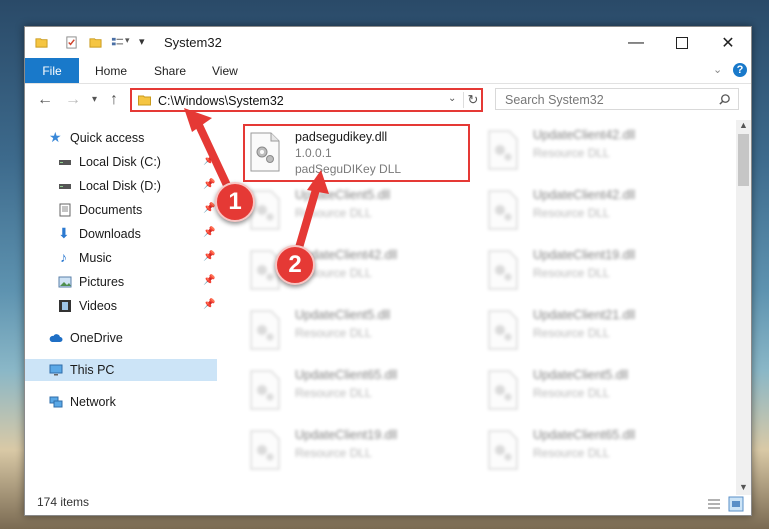  What do you see at coordinates (142, 41) in the screenshot?
I see `dropdown-icon: ▾` at bounding box center [142, 41].